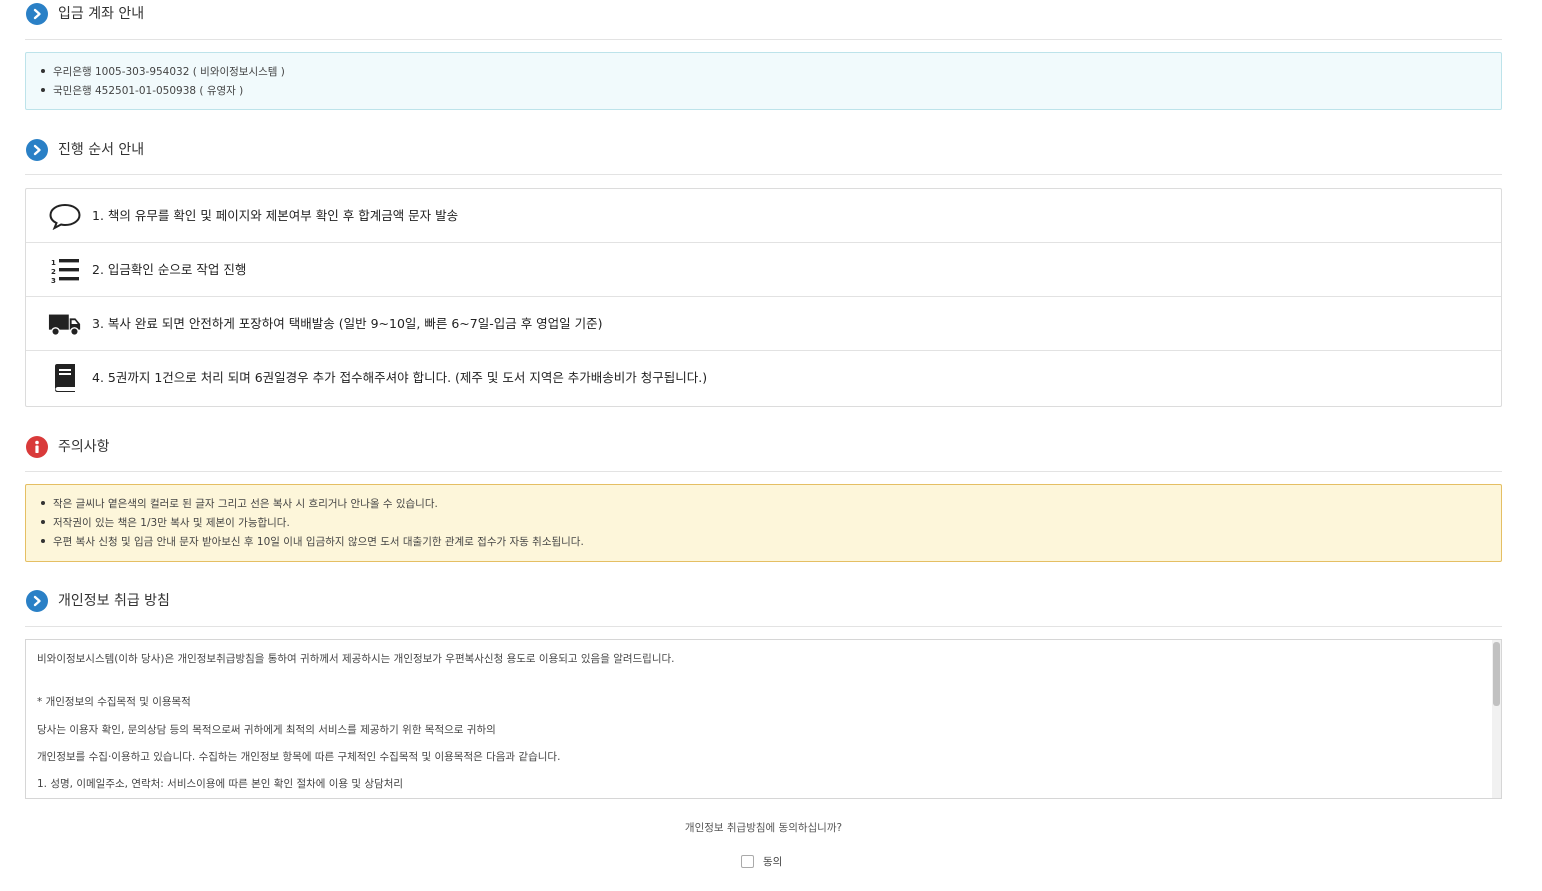  I want to click on section-header-account: 입금 계좌 안내, so click(763, 20).